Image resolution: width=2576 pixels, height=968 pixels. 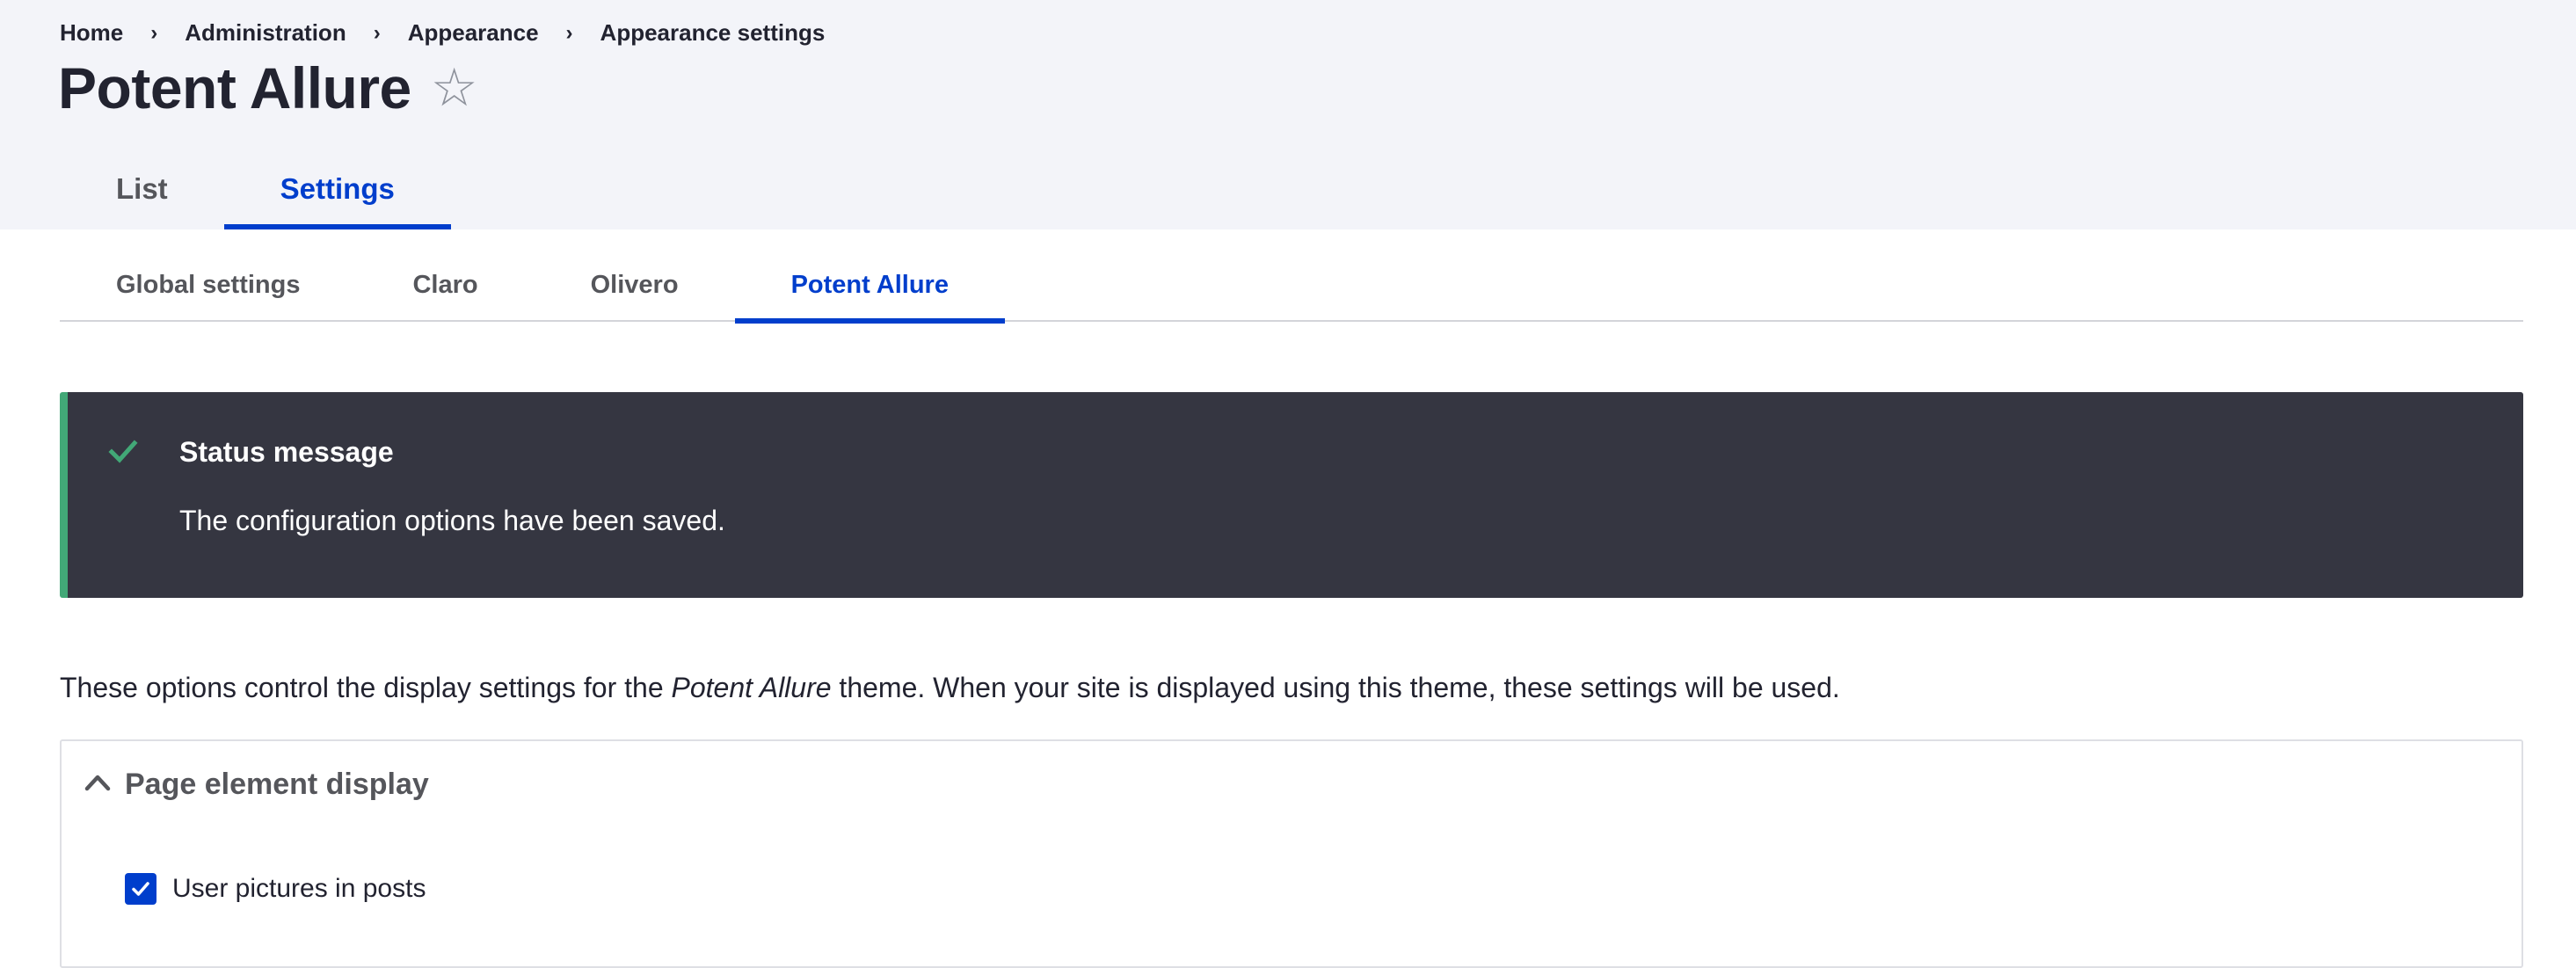 I want to click on check-icon, so click(x=123, y=451).